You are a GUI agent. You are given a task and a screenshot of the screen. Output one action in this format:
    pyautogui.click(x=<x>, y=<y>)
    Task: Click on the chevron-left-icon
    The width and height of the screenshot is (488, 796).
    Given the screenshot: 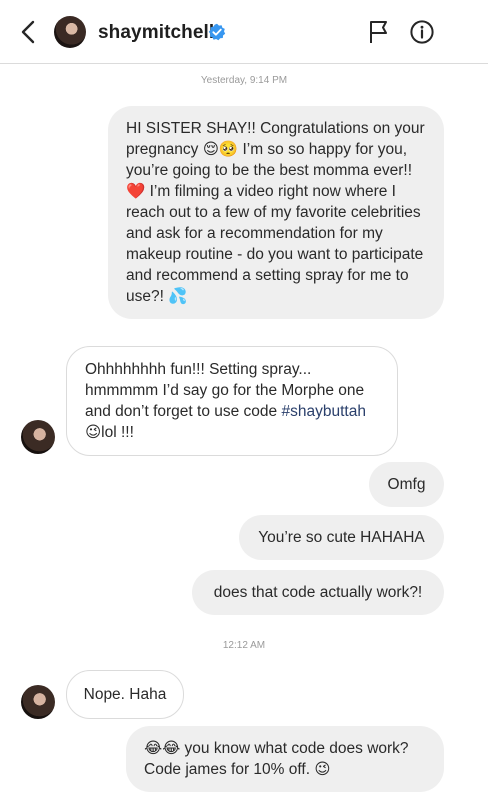 What is the action you would take?
    pyautogui.click(x=28, y=32)
    